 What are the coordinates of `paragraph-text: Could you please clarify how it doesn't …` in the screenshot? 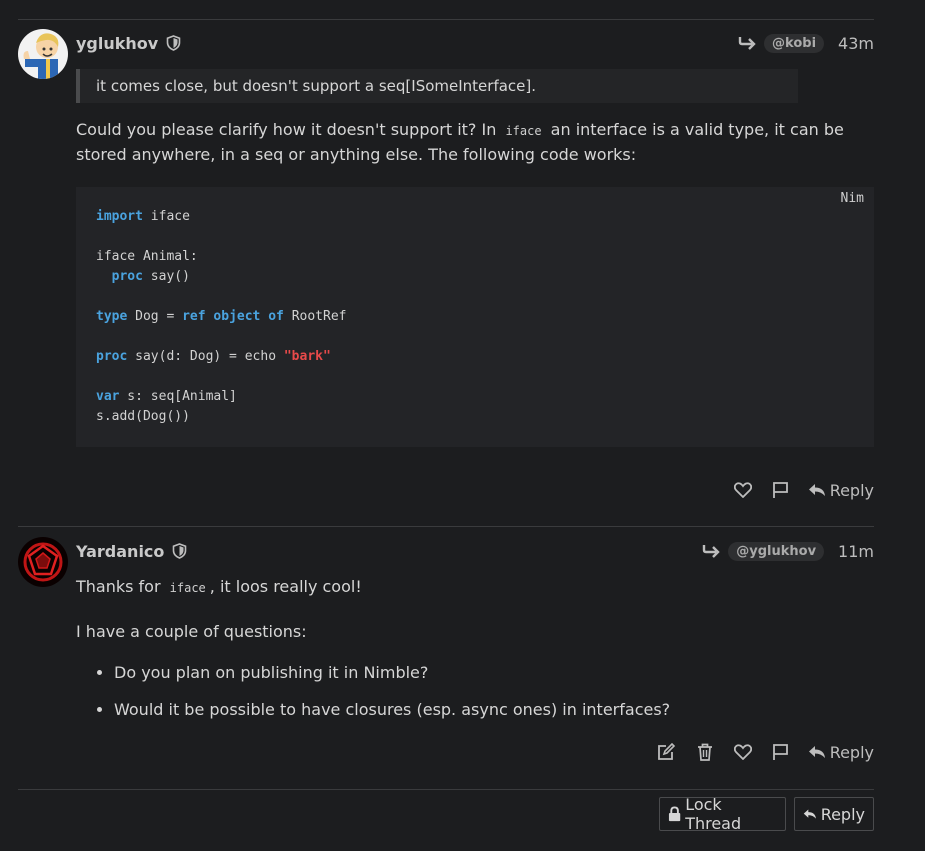 It's located at (289, 129).